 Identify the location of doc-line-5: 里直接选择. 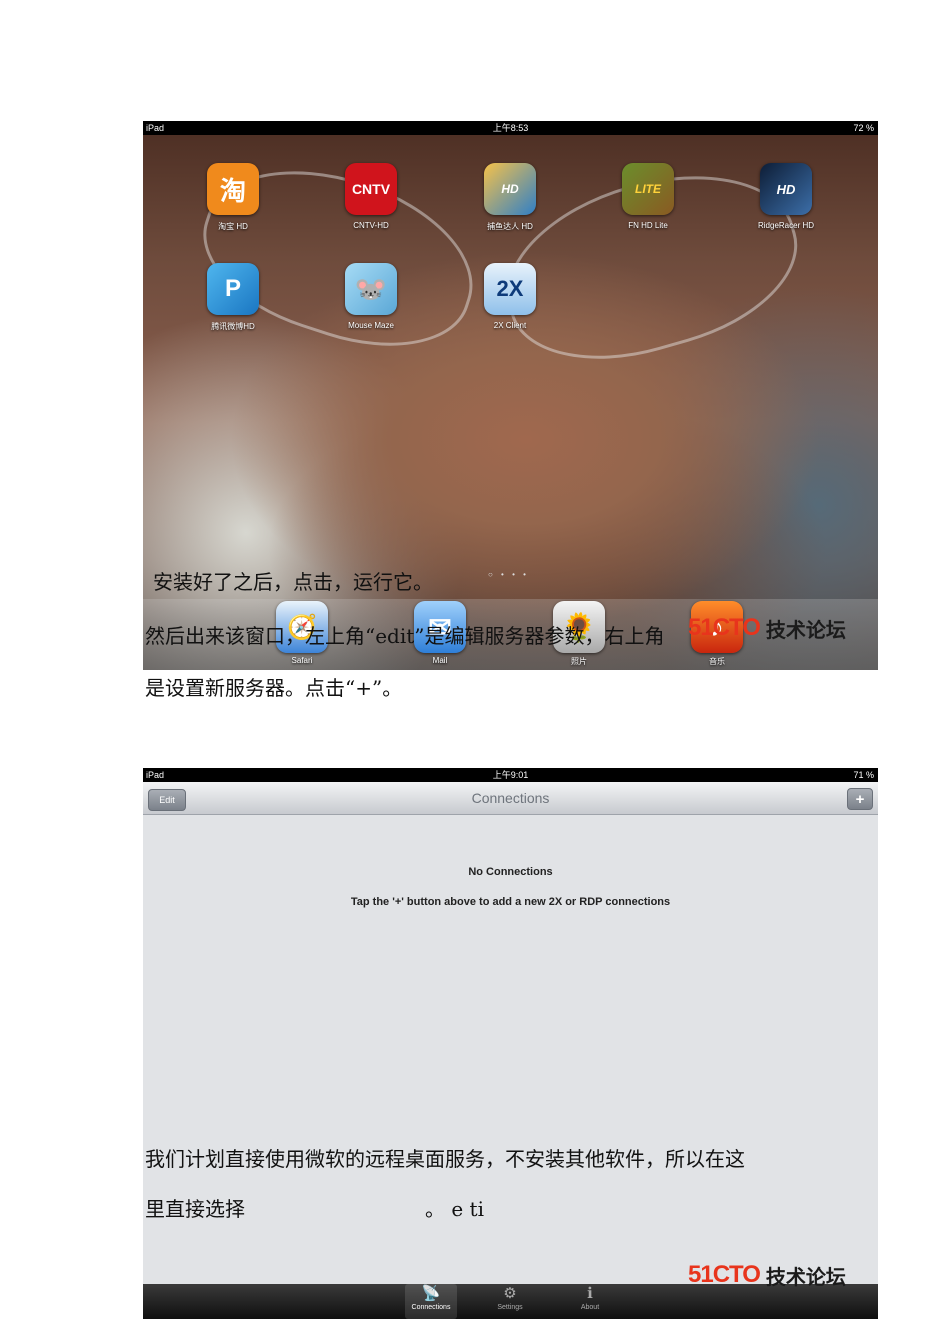
(195, 1209).